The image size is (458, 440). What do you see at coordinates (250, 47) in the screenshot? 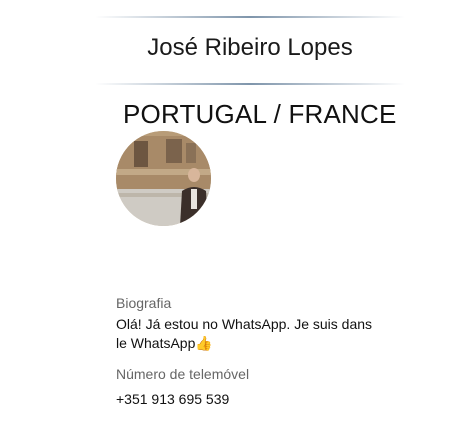
I see `profile-name: José Ribeiro Lopes` at bounding box center [250, 47].